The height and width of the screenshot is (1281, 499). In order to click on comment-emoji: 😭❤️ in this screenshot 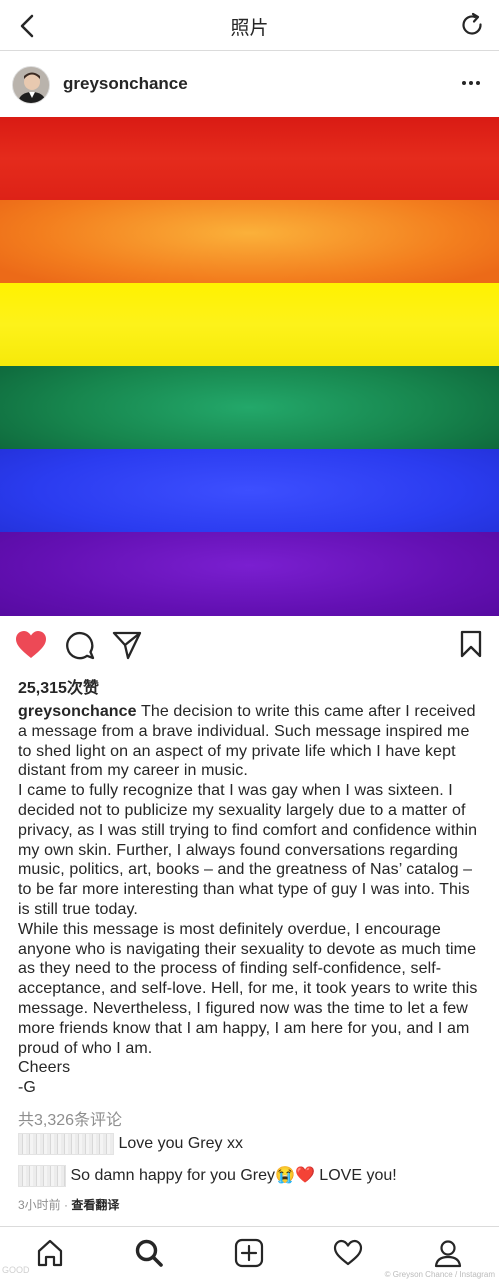, I will do `click(295, 1176)`.